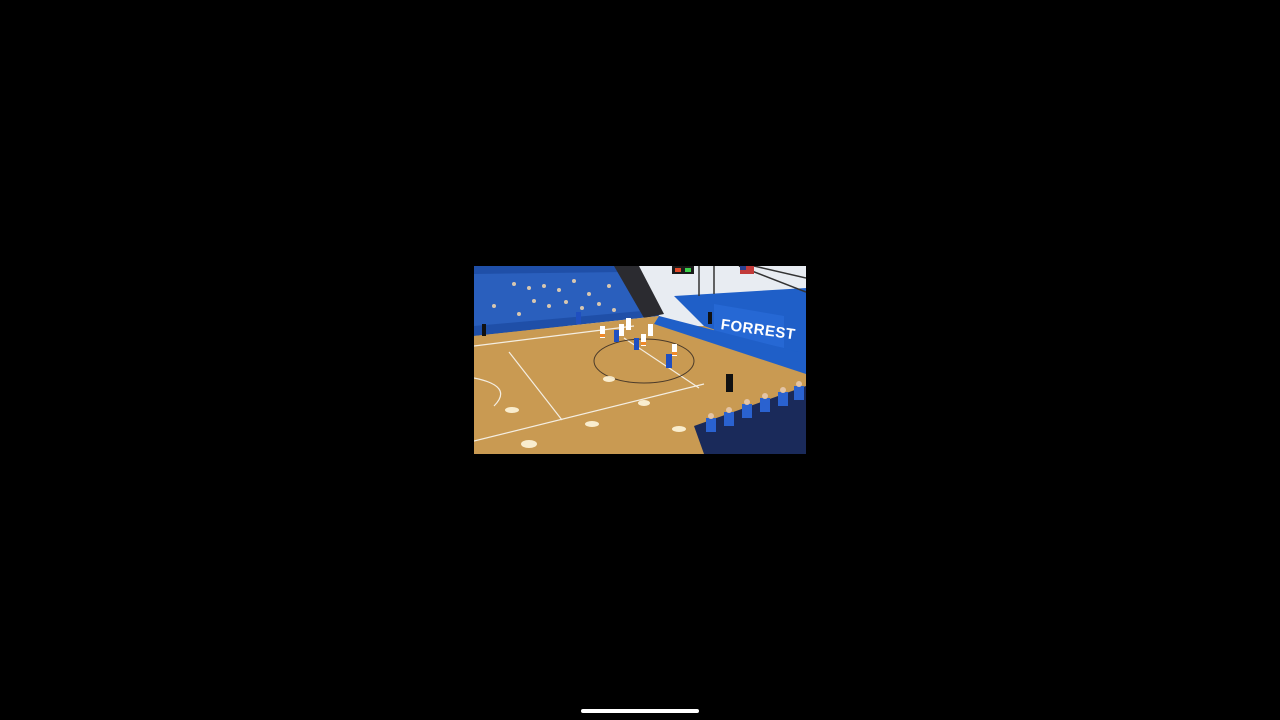 The image size is (1280, 720). Describe the element at coordinates (729, 383) in the screenshot. I see `referee` at that location.